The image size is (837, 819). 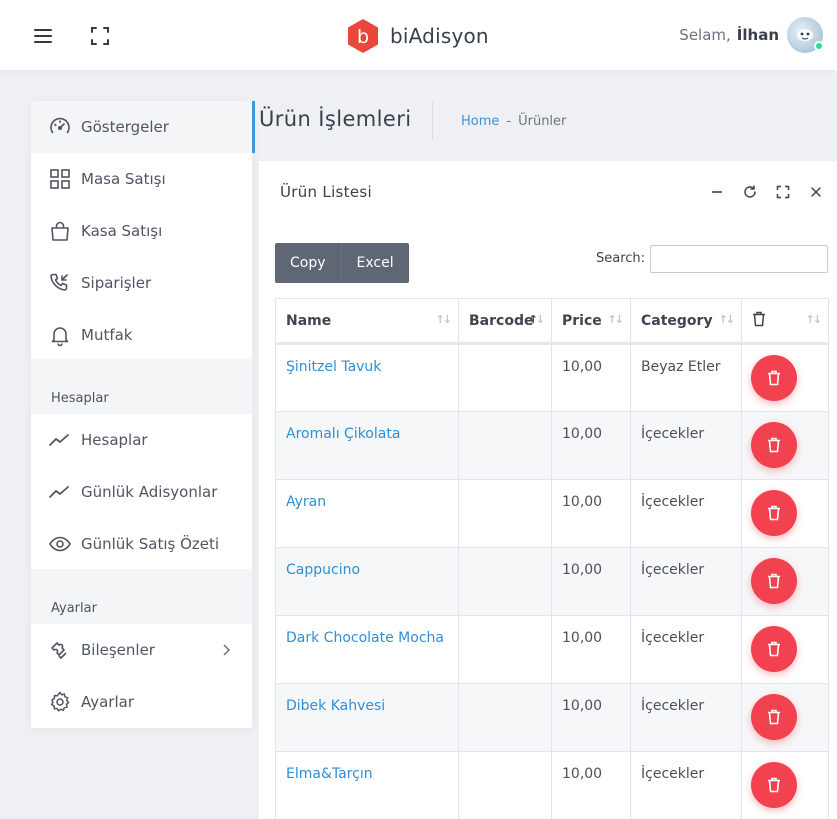 I want to click on avatar, so click(x=805, y=35).